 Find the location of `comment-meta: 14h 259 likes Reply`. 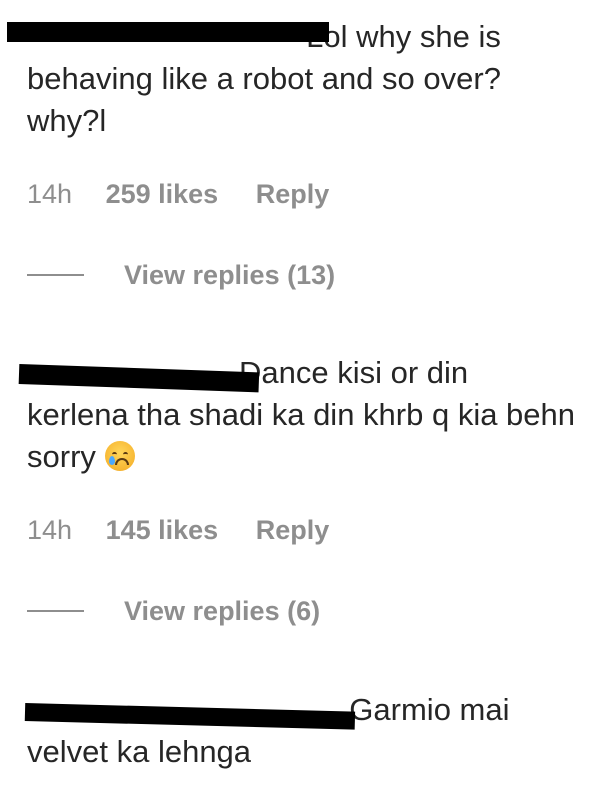

comment-meta: 14h 259 likes Reply is located at coordinates (178, 194).